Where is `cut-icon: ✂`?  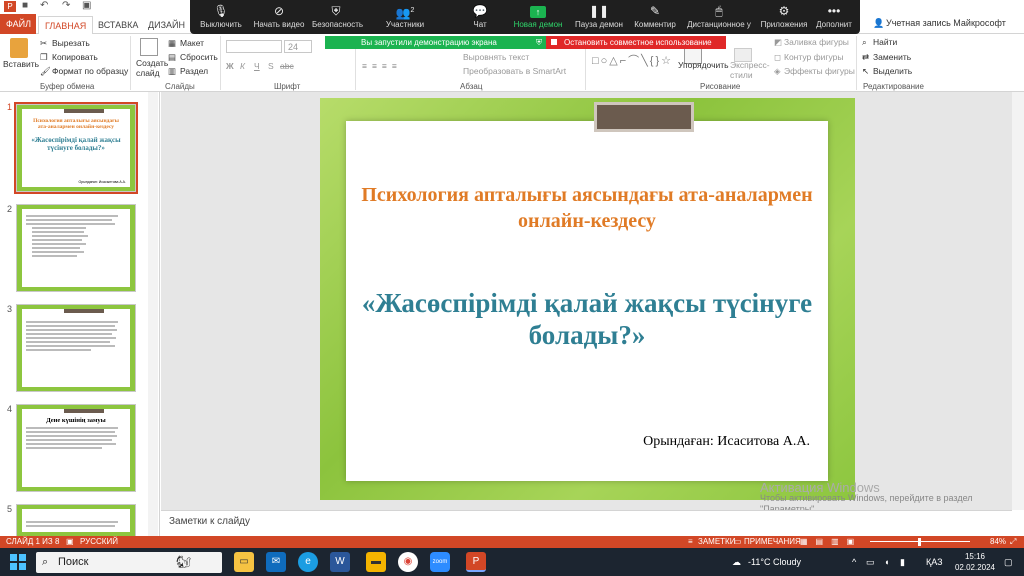 cut-icon: ✂ is located at coordinates (43, 43).